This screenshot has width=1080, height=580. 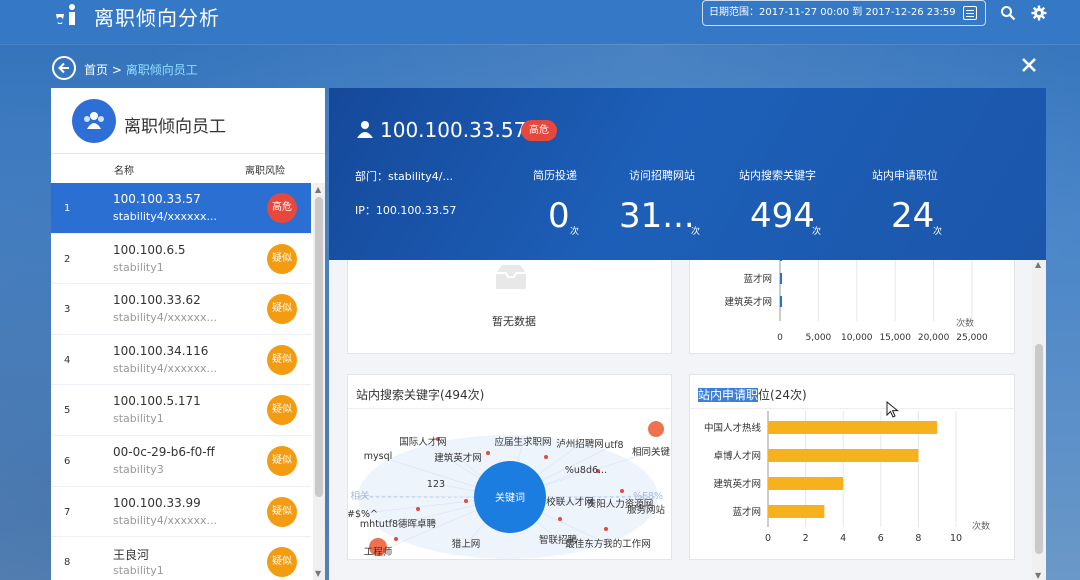 What do you see at coordinates (420, 395) in the screenshot?
I see `card-title: 站内搜索关键字(494次)` at bounding box center [420, 395].